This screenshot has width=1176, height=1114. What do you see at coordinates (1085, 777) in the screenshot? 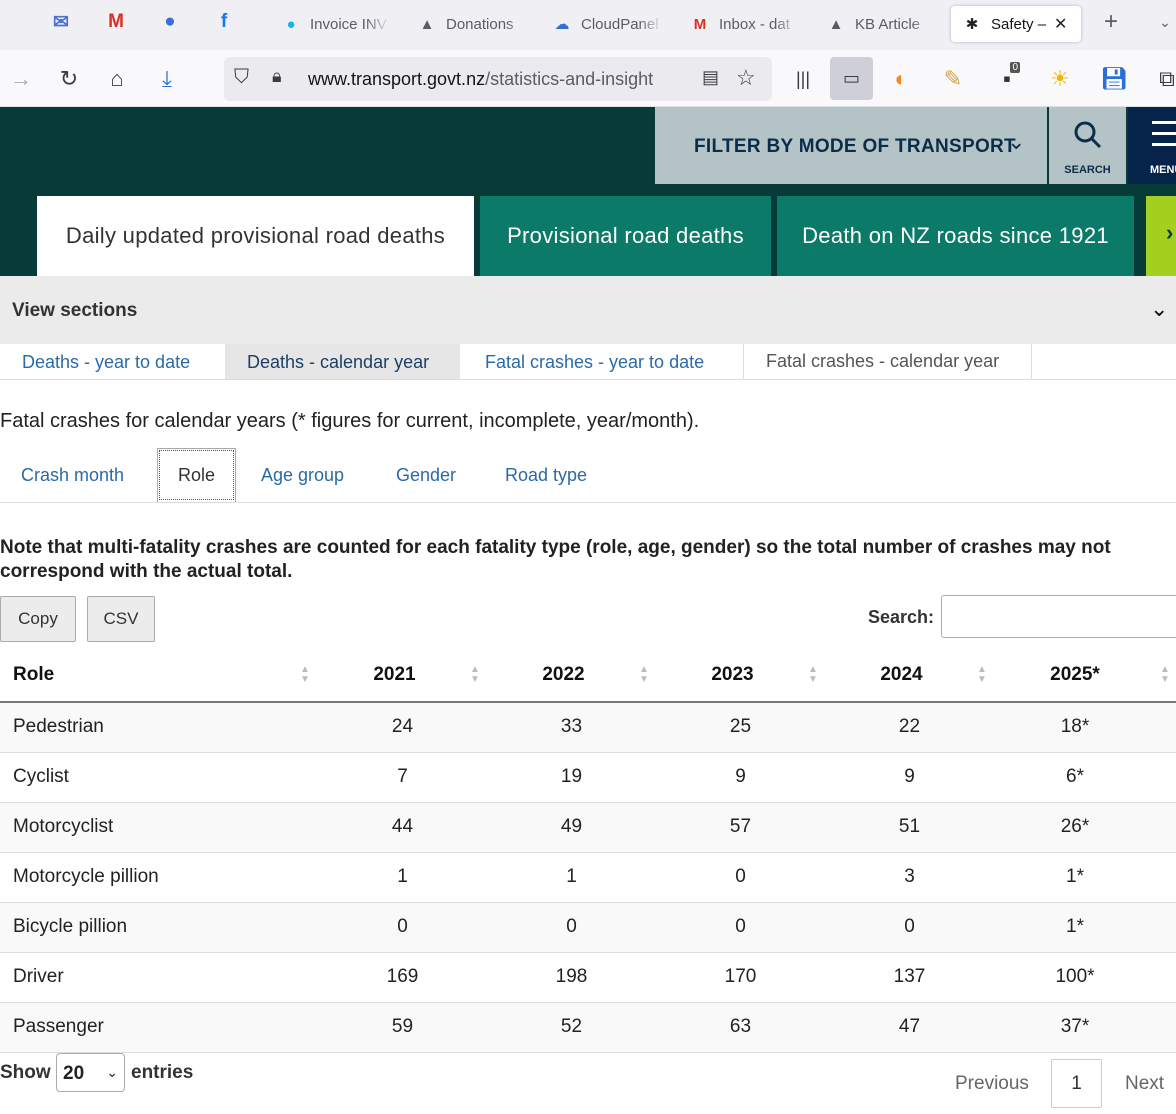
I see `table-cell-value: 6*` at bounding box center [1085, 777].